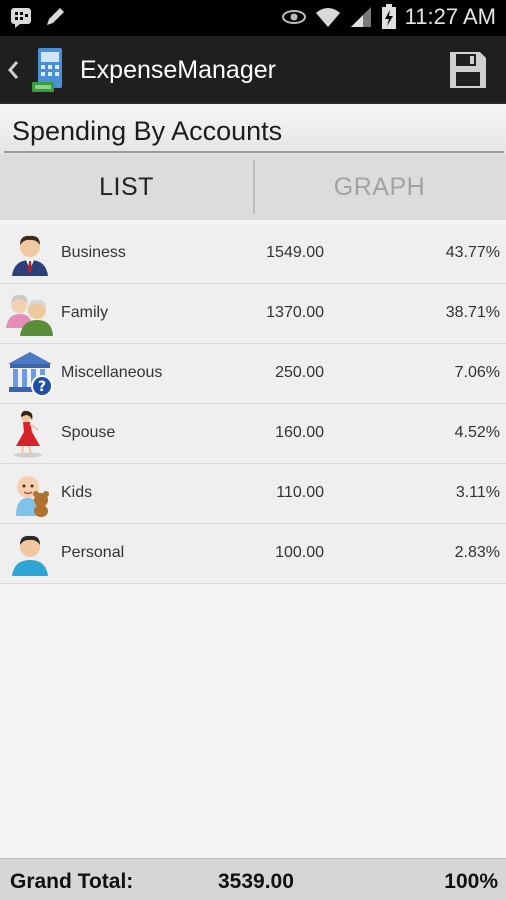  Describe the element at coordinates (253, 18) in the screenshot. I see `status-bar: 11:27 AM` at that location.